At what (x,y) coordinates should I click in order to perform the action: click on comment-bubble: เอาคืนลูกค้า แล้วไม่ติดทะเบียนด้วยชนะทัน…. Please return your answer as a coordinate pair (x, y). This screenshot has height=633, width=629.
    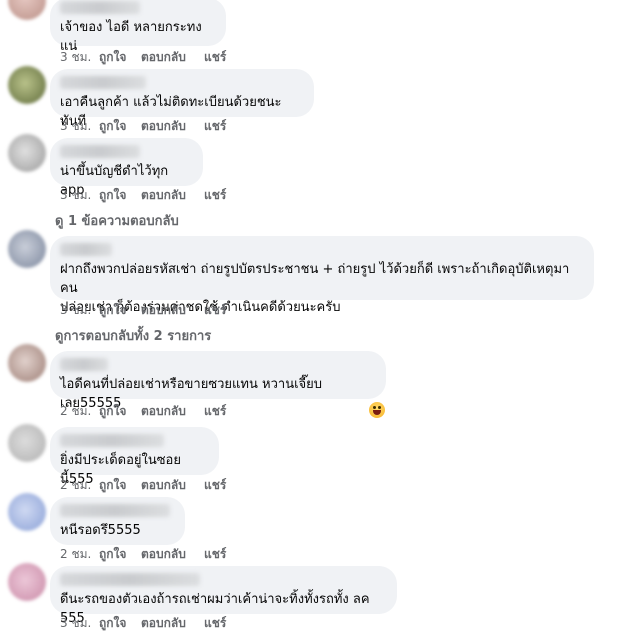
    Looking at the image, I should click on (182, 99).